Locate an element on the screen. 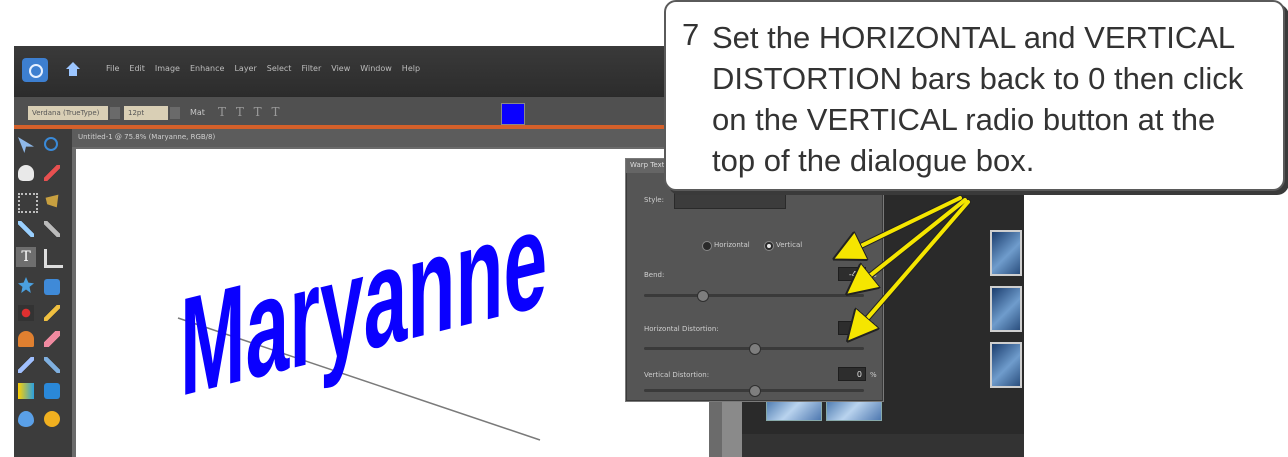 The image size is (1288, 457). step-number: 7 is located at coordinates (691, 34).